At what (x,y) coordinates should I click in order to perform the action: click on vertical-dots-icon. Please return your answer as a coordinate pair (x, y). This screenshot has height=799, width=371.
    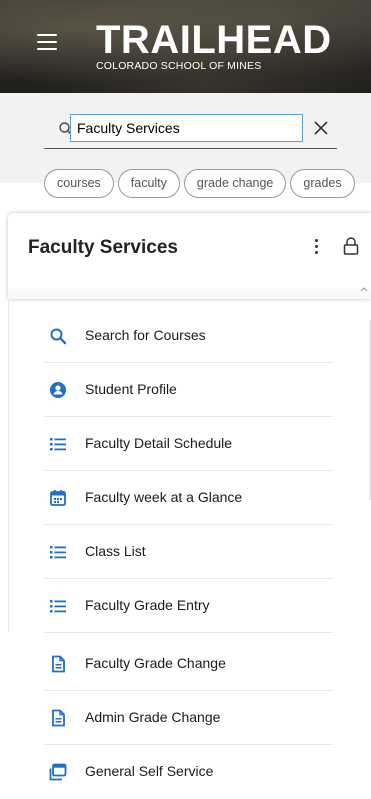
    Looking at the image, I should click on (316, 247).